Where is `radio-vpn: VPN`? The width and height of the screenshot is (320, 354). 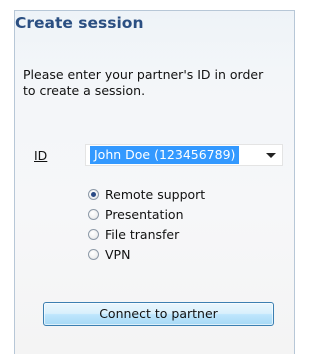
radio-vpn: VPN is located at coordinates (109, 254).